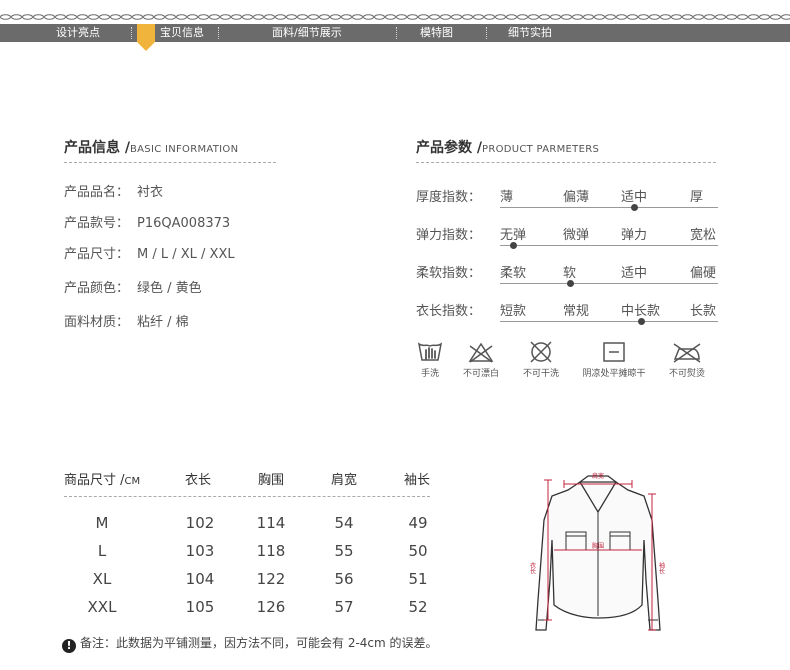  Describe the element at coordinates (182, 33) in the screenshot. I see `nav-item-info: 宝贝信息` at that location.